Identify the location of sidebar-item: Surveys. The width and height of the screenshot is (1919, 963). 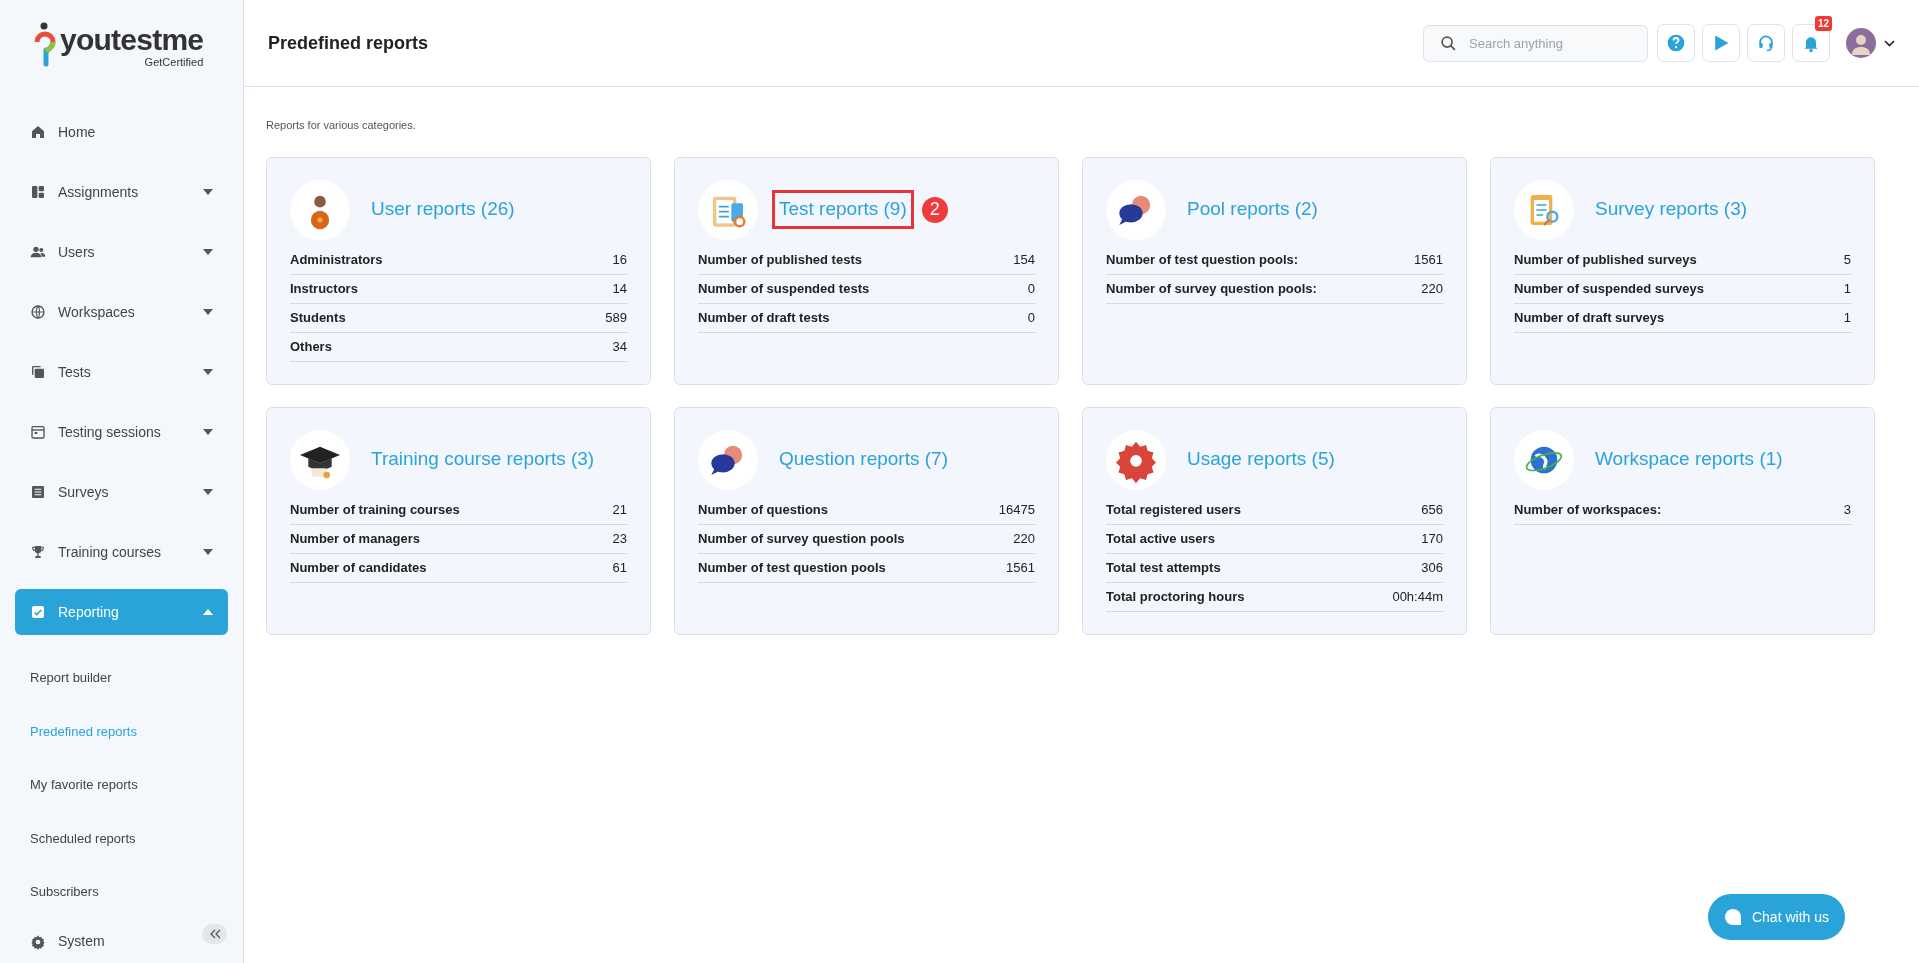
(121, 492).